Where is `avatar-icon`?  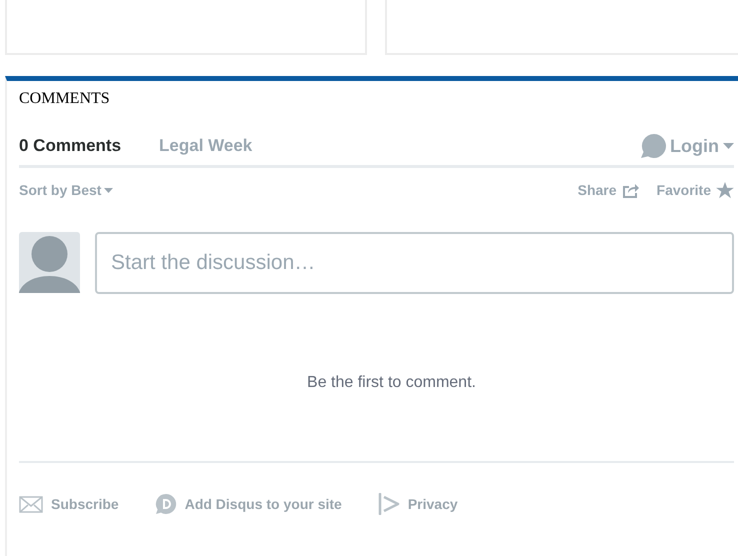
avatar-icon is located at coordinates (49, 262).